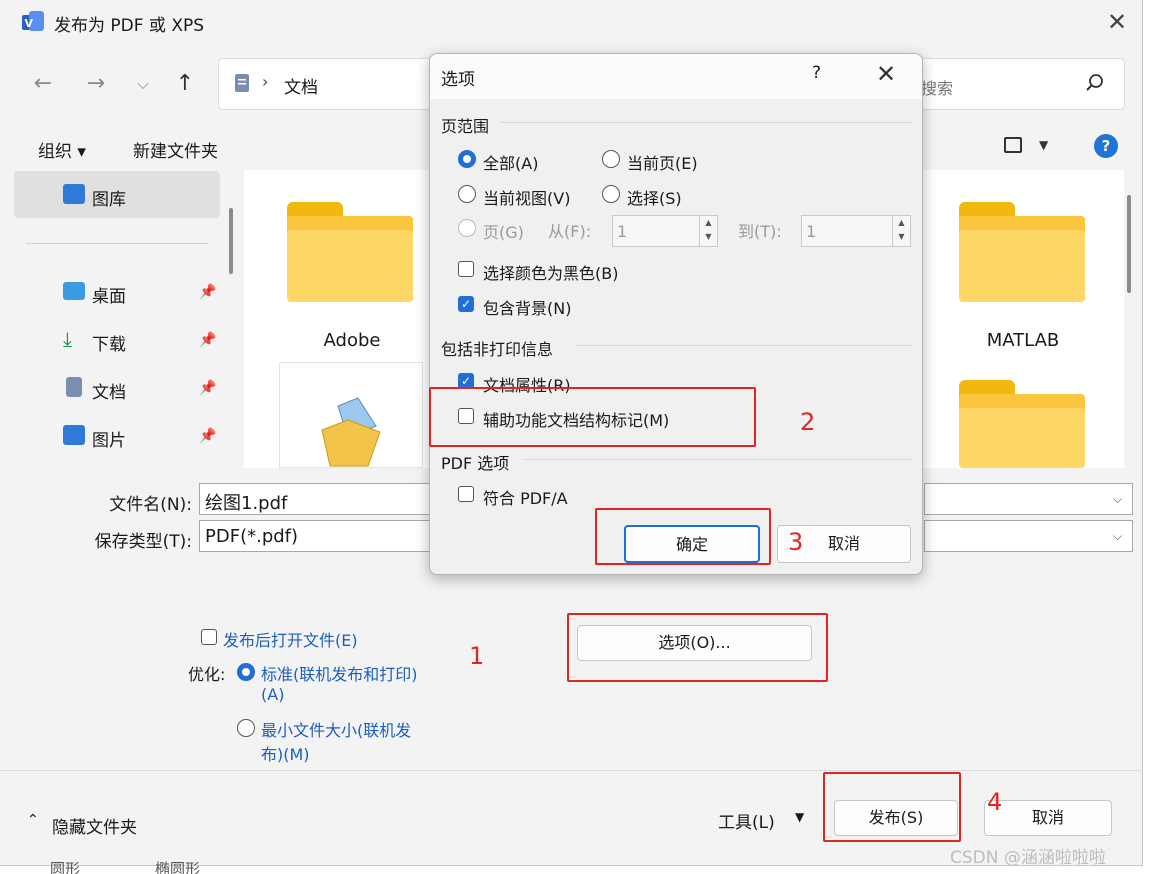 The width and height of the screenshot is (1151, 874). What do you see at coordinates (467, 228) in the screenshot?
I see `range-pages-radio` at bounding box center [467, 228].